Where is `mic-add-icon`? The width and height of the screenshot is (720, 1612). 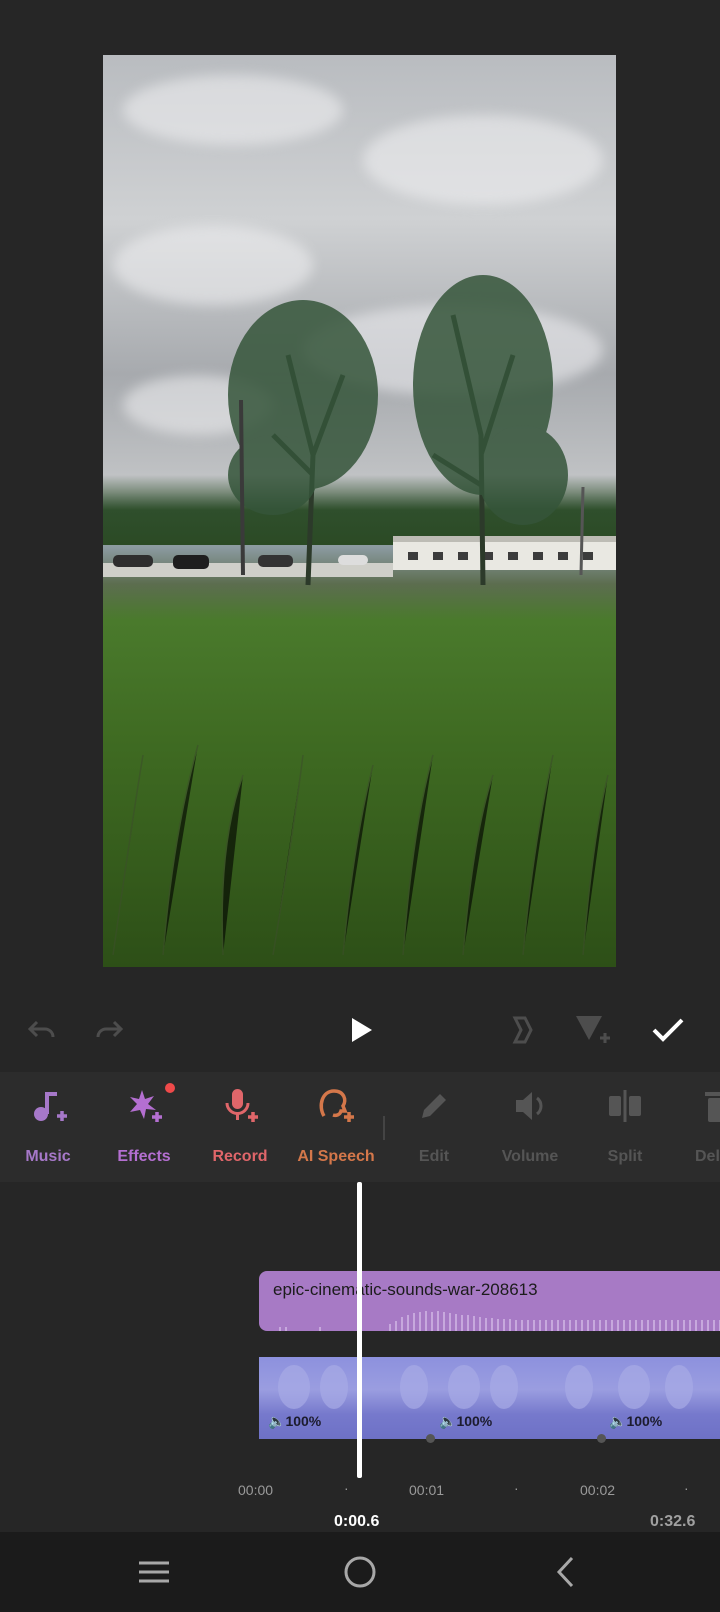 mic-add-icon is located at coordinates (241, 1105).